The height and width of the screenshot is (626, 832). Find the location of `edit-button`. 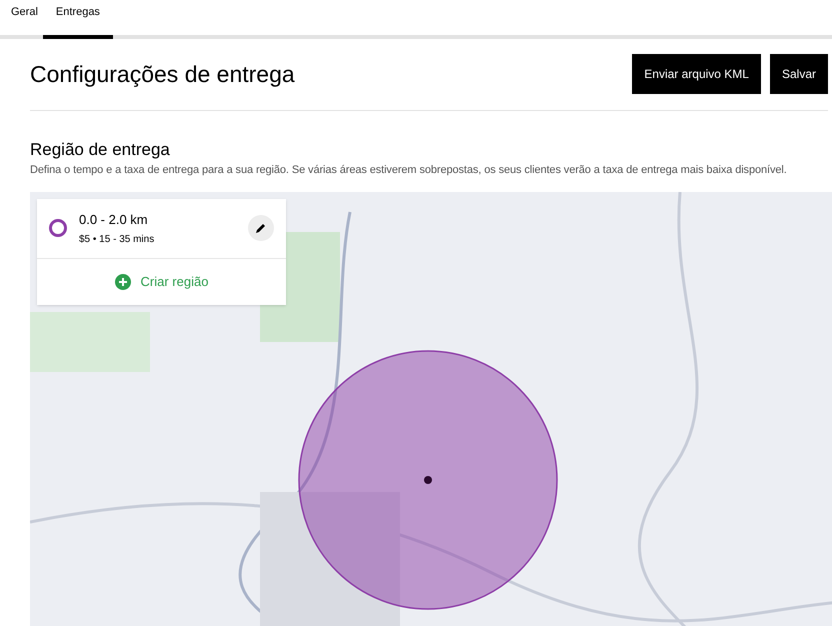

edit-button is located at coordinates (261, 228).